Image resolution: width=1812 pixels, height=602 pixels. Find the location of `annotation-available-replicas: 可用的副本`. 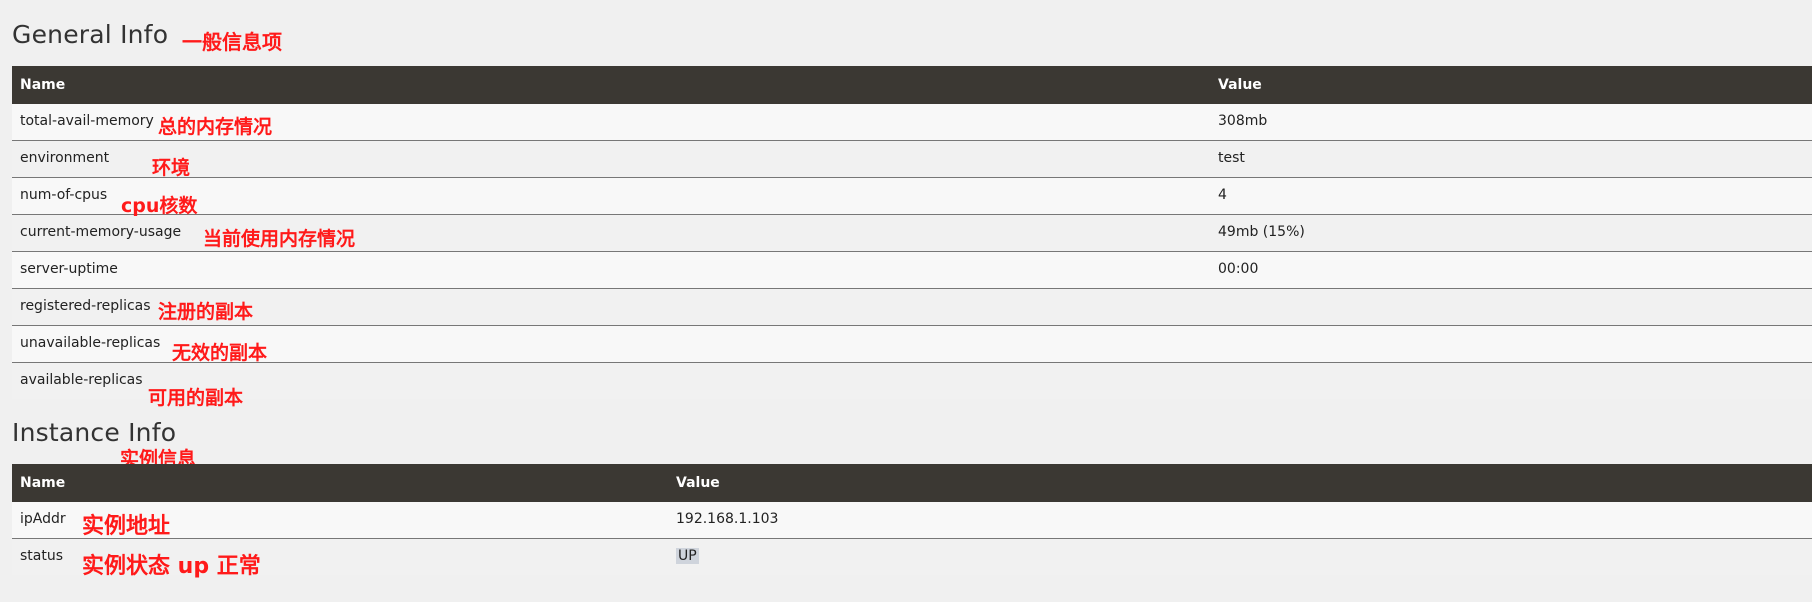

annotation-available-replicas: 可用的副本 is located at coordinates (196, 398).